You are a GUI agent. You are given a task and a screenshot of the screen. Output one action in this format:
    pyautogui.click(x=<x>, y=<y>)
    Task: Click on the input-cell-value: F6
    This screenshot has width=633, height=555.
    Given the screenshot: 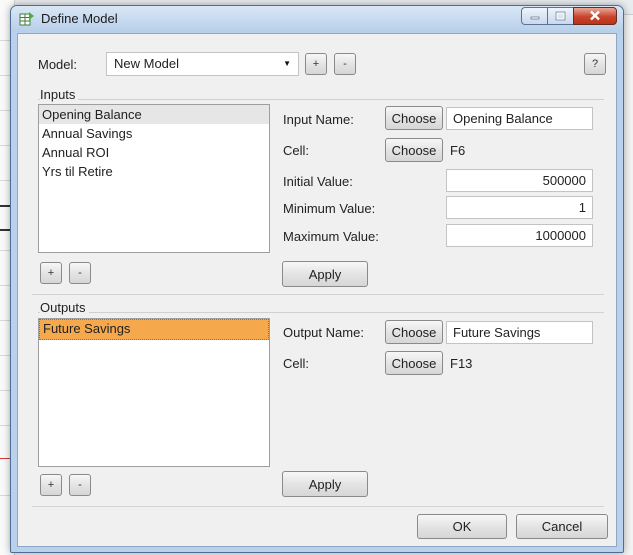 What is the action you would take?
    pyautogui.click(x=458, y=150)
    